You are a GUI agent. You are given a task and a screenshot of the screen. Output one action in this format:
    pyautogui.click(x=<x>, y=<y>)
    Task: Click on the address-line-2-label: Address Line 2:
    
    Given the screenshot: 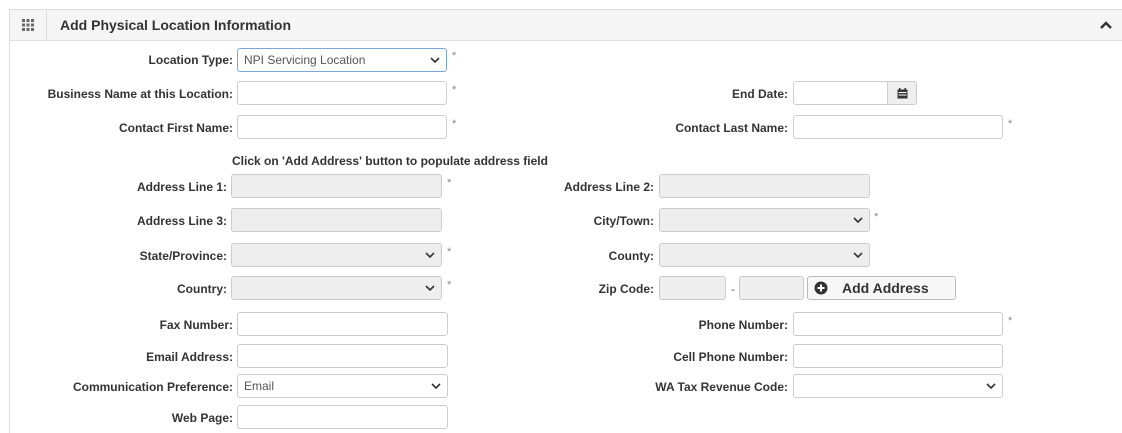 What is the action you would take?
    pyautogui.click(x=608, y=187)
    